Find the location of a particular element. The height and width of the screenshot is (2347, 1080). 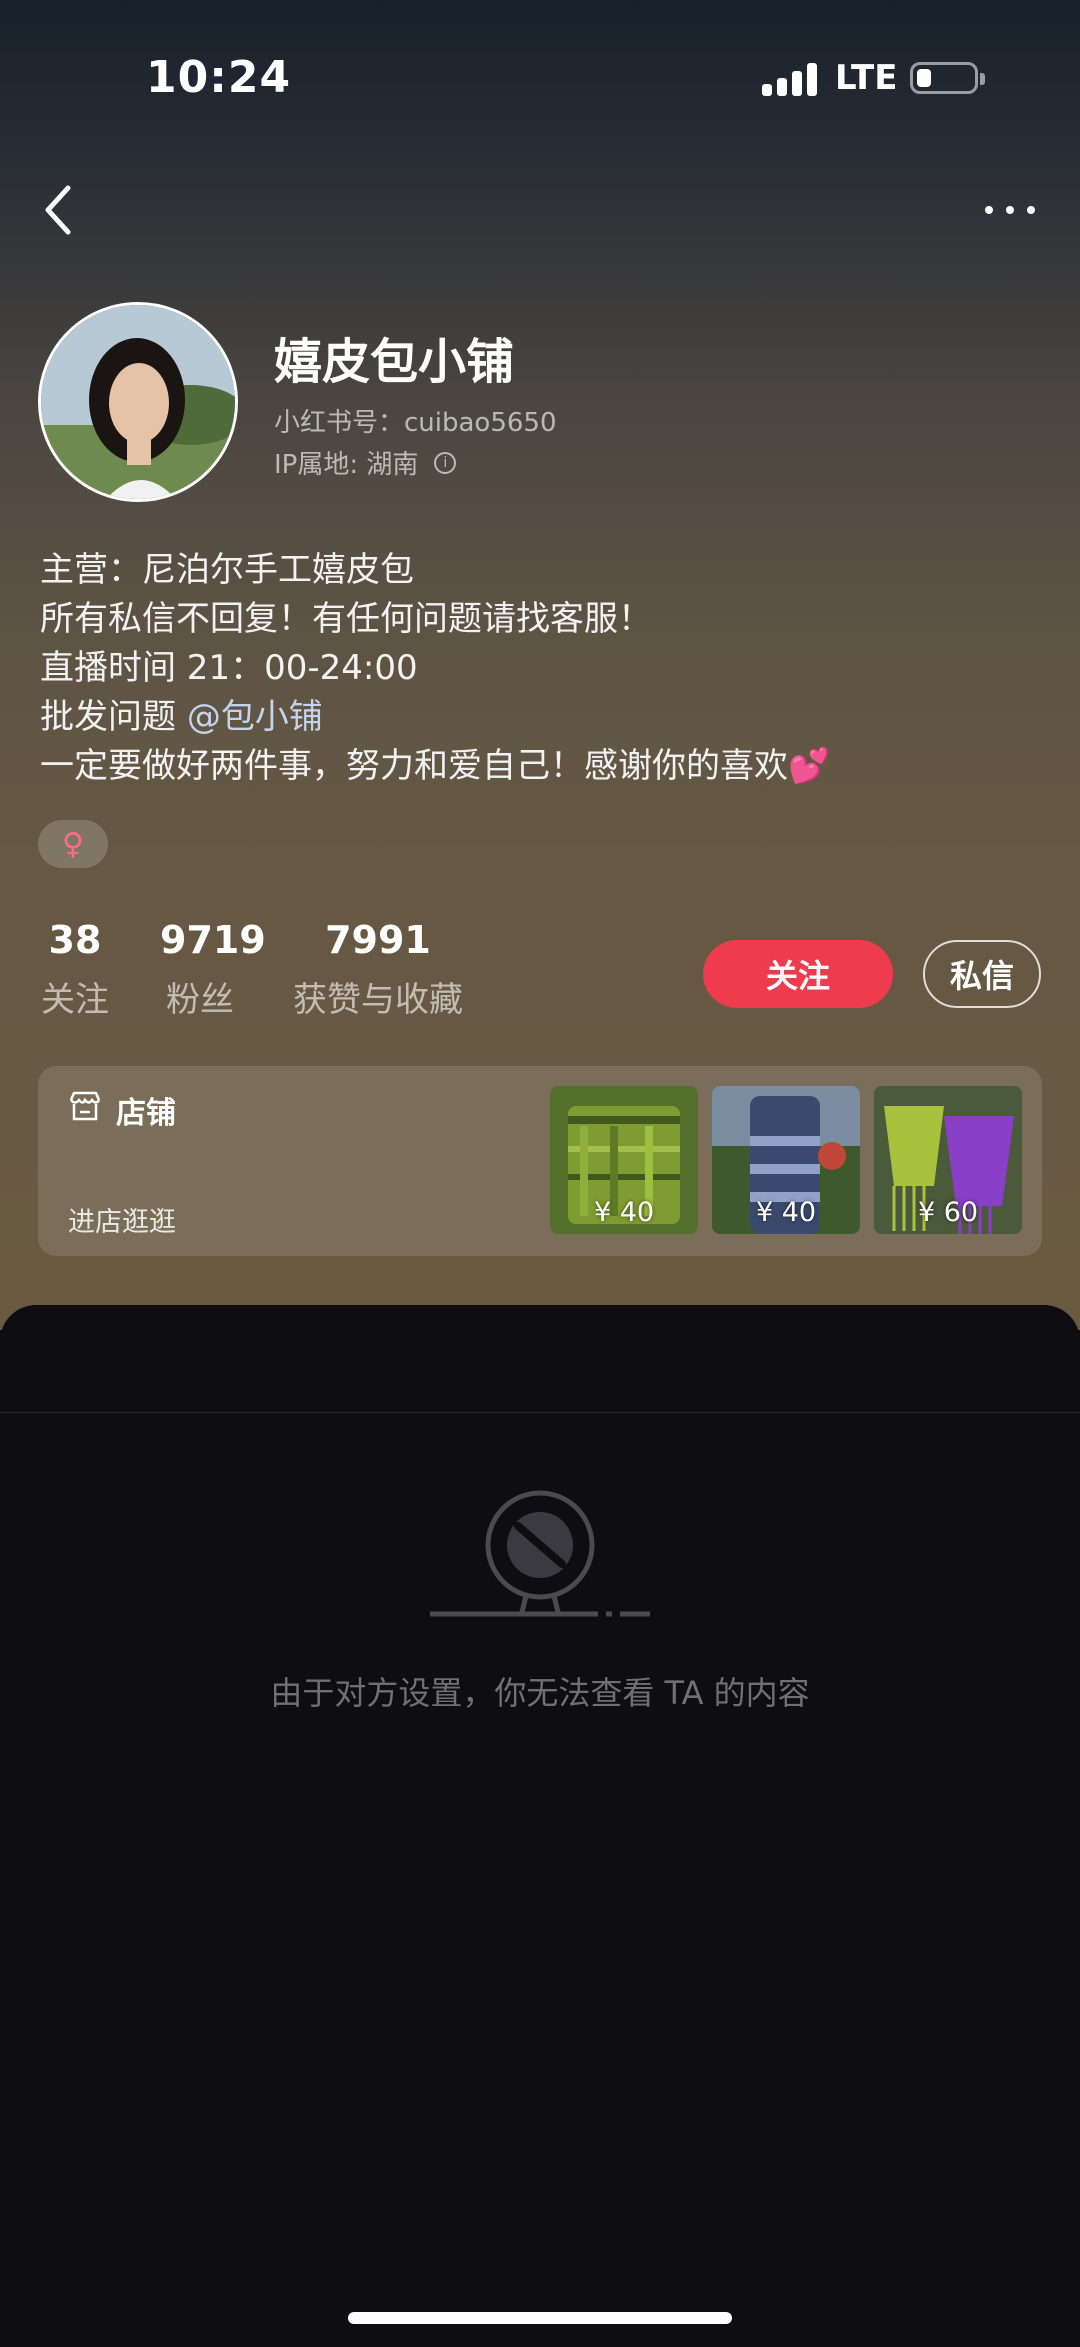

empty-state-message: 由于对方设置，你无法查看 TA 的内容 is located at coordinates (540, 1693).